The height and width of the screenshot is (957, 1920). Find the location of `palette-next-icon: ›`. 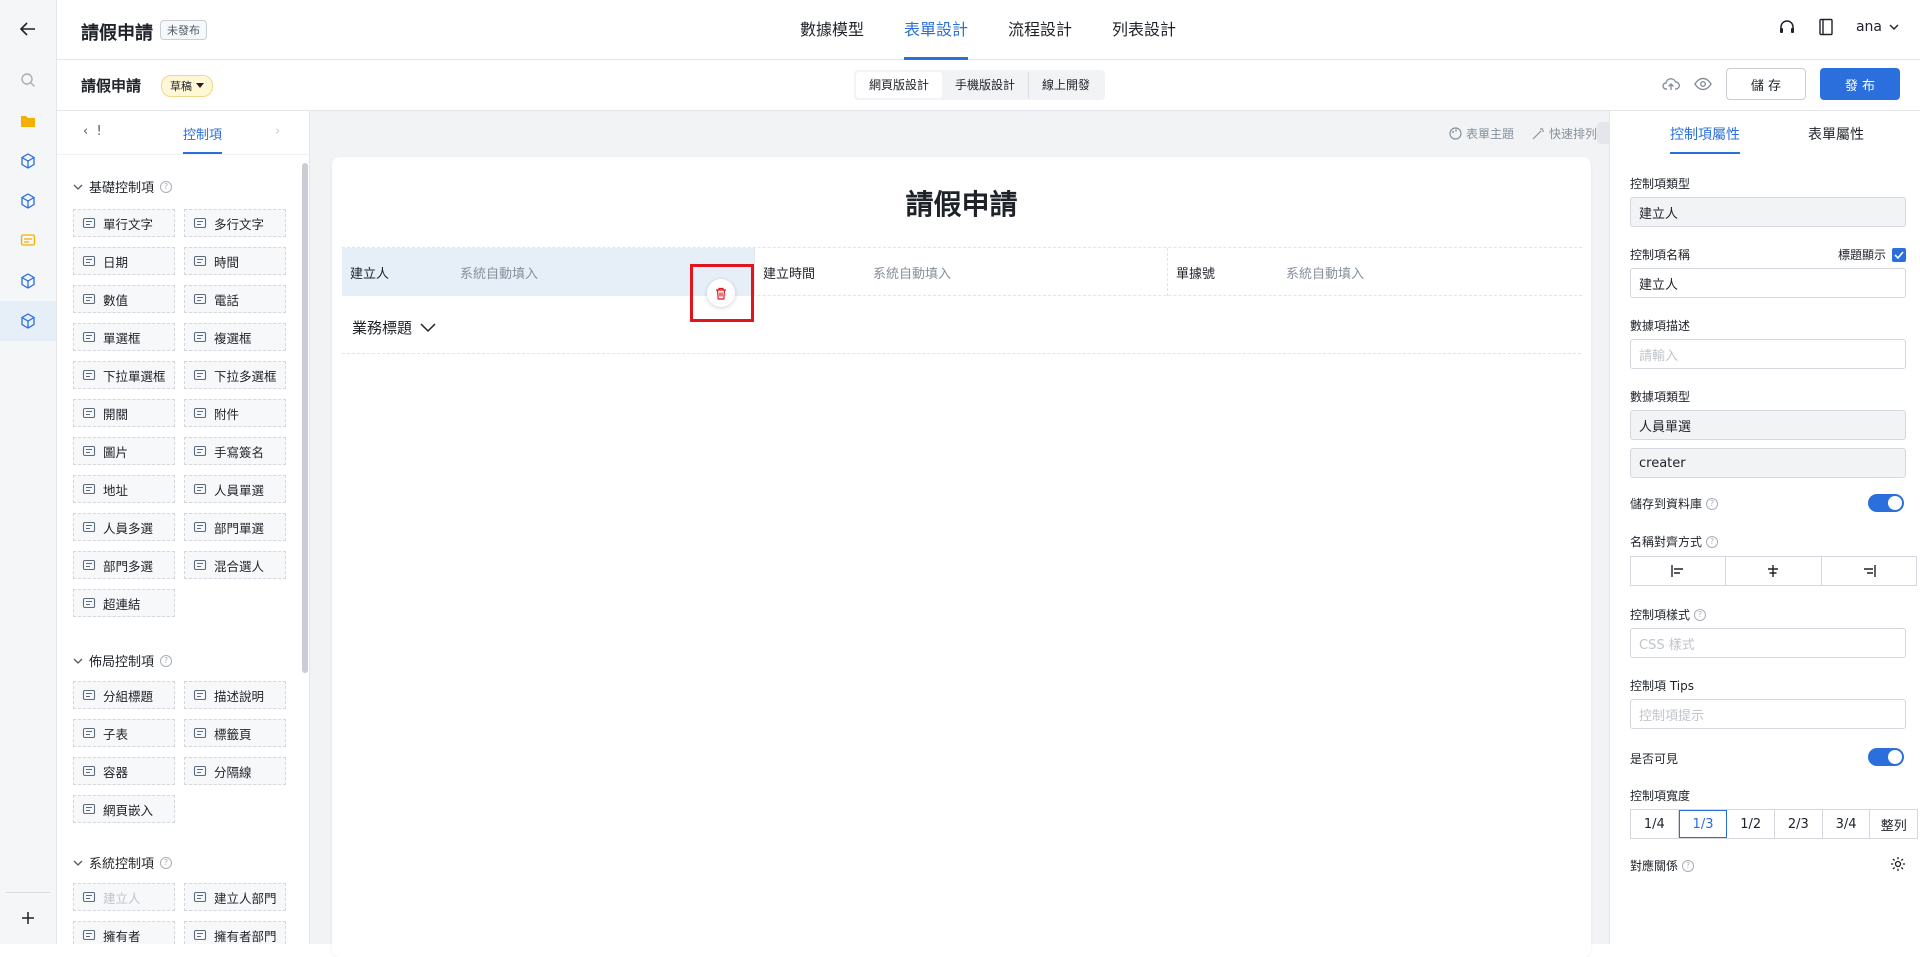

palette-next-icon: › is located at coordinates (277, 131).